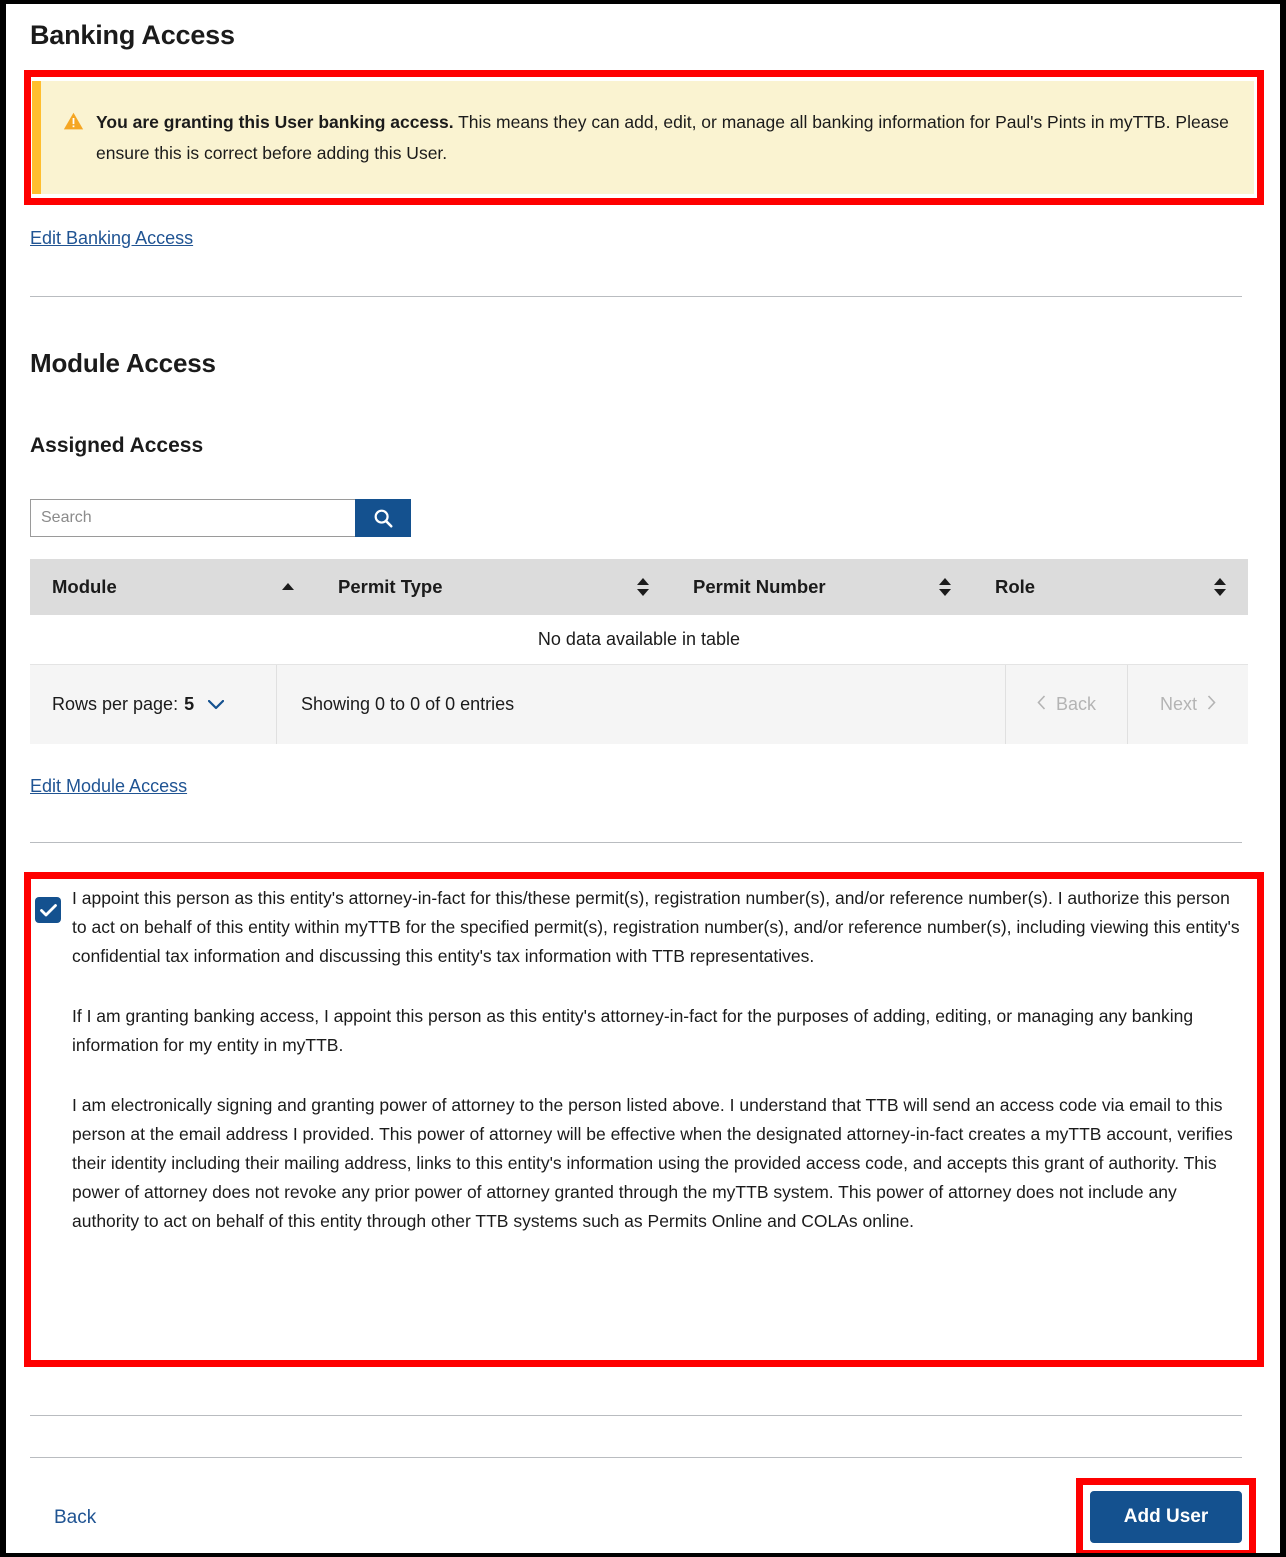 This screenshot has height=1557, width=1286. Describe the element at coordinates (216, 704) in the screenshot. I see `chevron-down-icon` at that location.